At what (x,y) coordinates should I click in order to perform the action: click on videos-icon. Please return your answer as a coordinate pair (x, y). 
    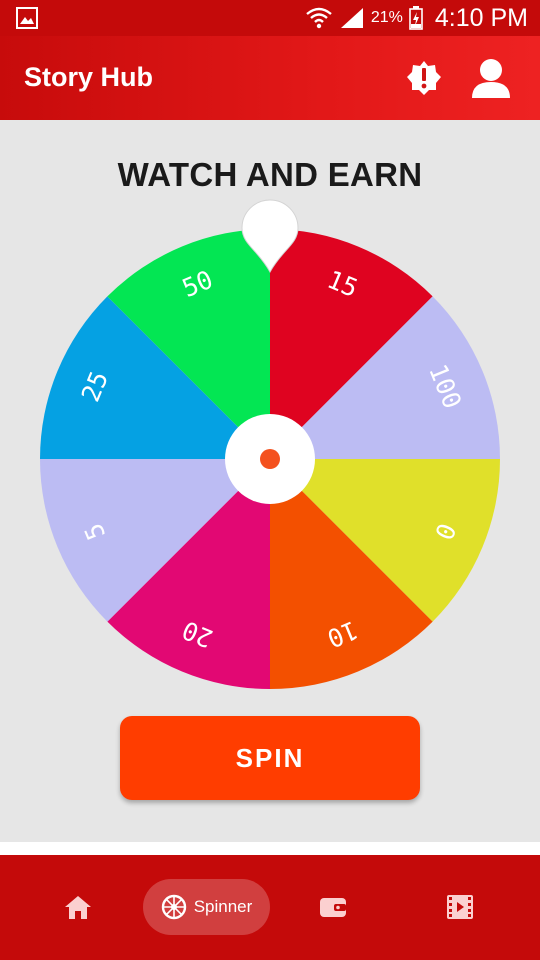
    Looking at the image, I should click on (460, 907).